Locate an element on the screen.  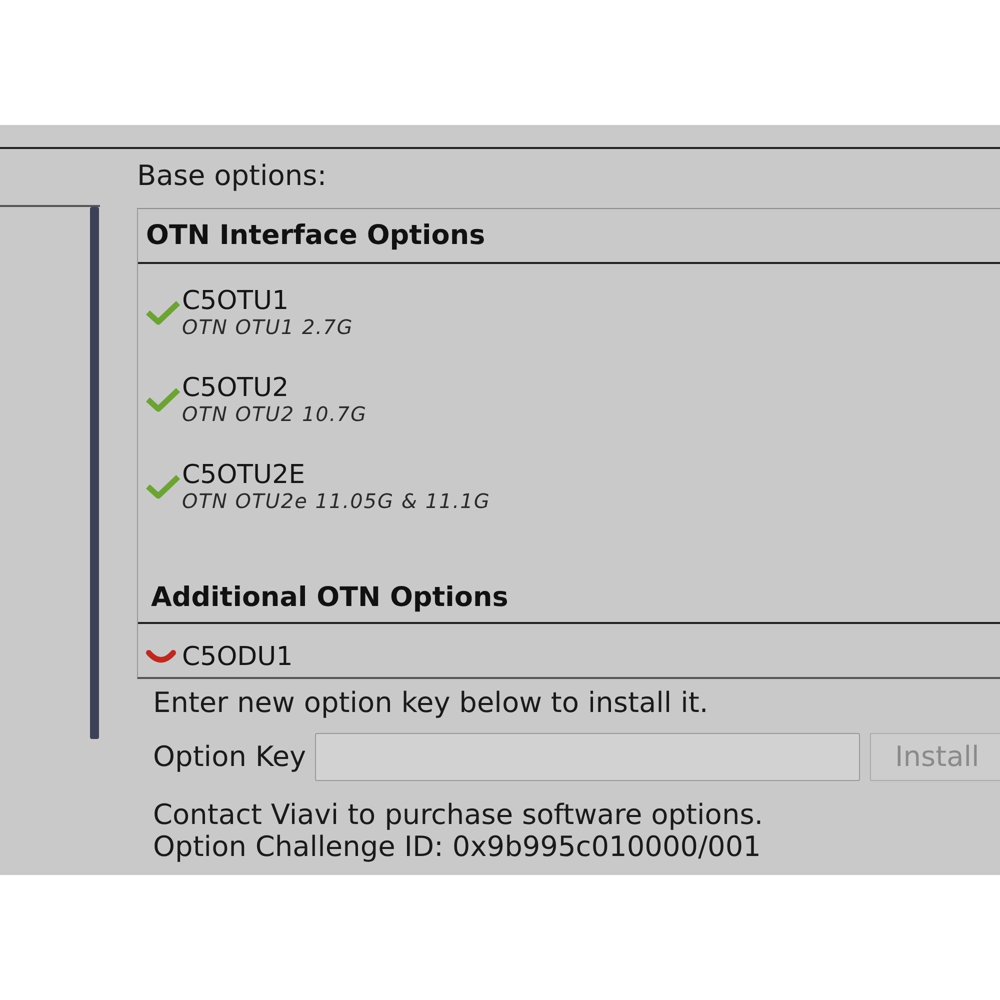
option-key-field is located at coordinates (587, 757).